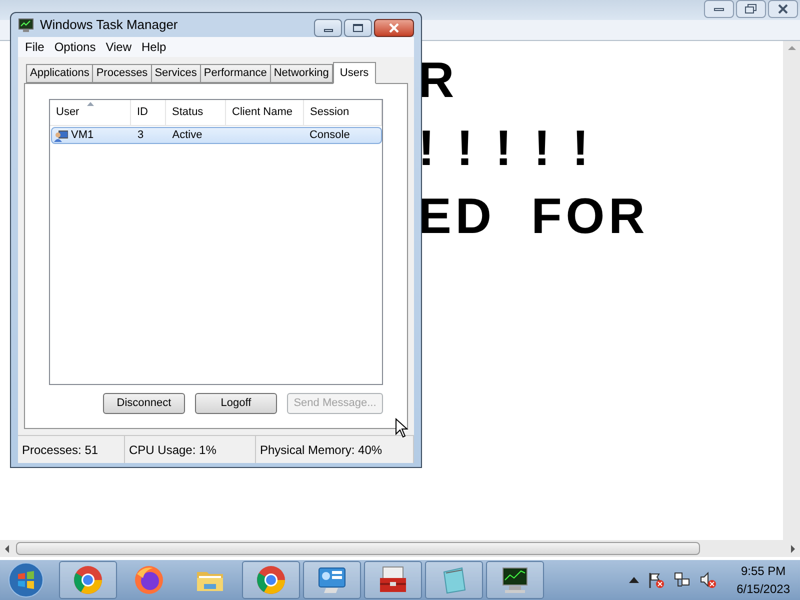 This screenshot has width=800, height=600. What do you see at coordinates (26, 25) in the screenshot?
I see `monitor-icon` at bounding box center [26, 25].